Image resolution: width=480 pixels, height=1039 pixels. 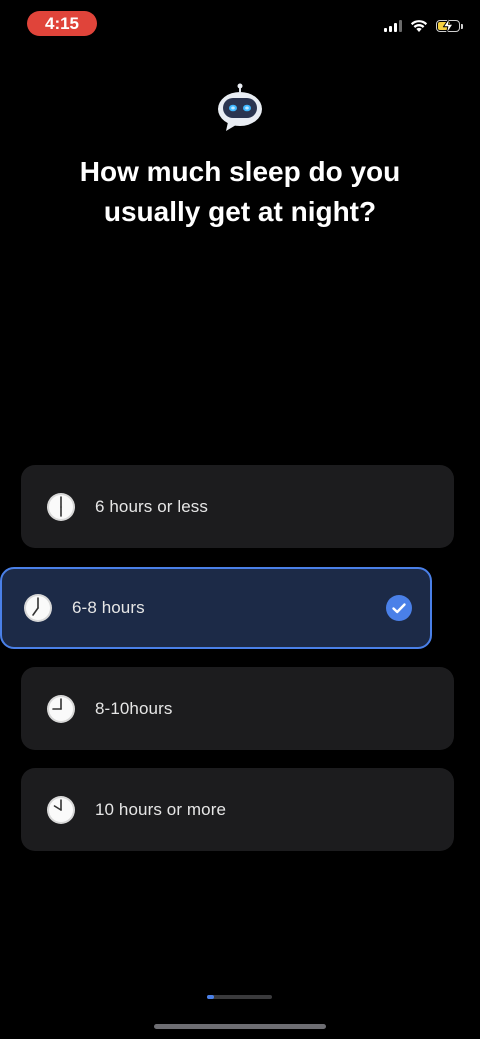 What do you see at coordinates (237, 809) in the screenshot?
I see `option-10-hours-or-more: 10 hours or more` at bounding box center [237, 809].